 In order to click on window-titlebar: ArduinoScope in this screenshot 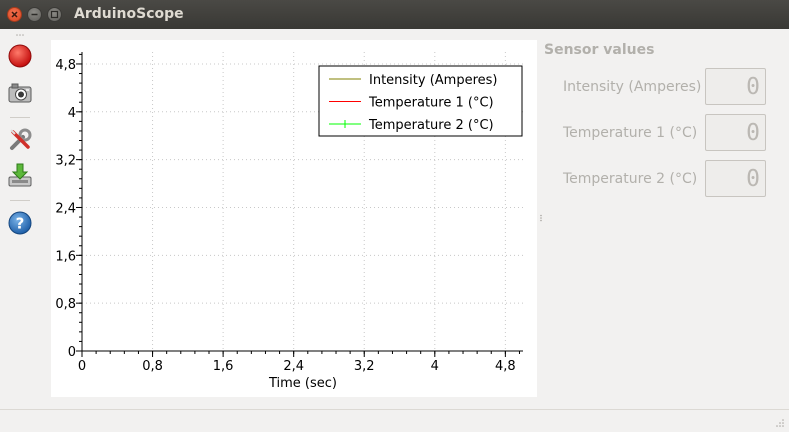, I will do `click(394, 14)`.